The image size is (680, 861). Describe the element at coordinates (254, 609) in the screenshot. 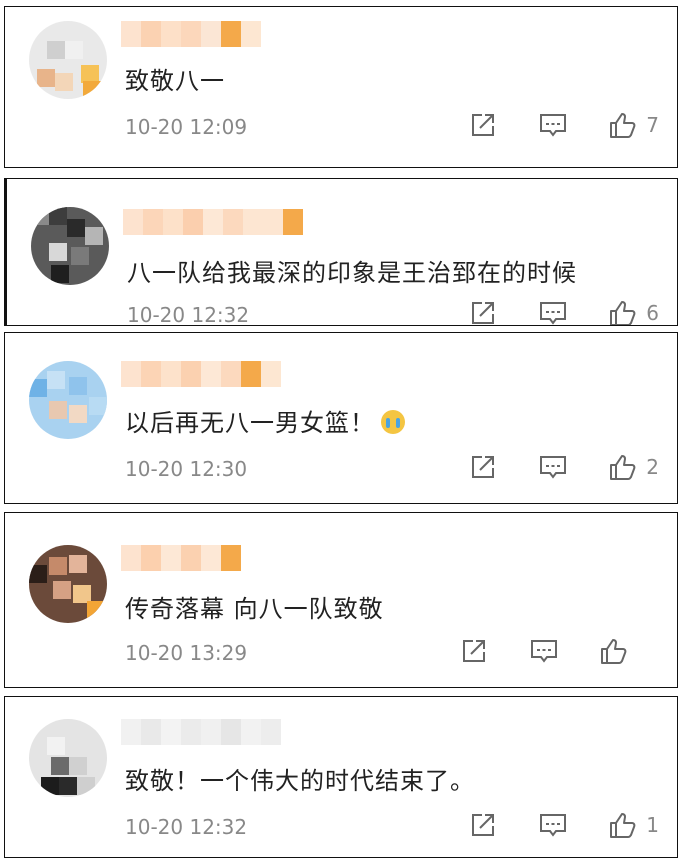

I see `comment-text: 传奇落幕 向八一队致敬` at that location.